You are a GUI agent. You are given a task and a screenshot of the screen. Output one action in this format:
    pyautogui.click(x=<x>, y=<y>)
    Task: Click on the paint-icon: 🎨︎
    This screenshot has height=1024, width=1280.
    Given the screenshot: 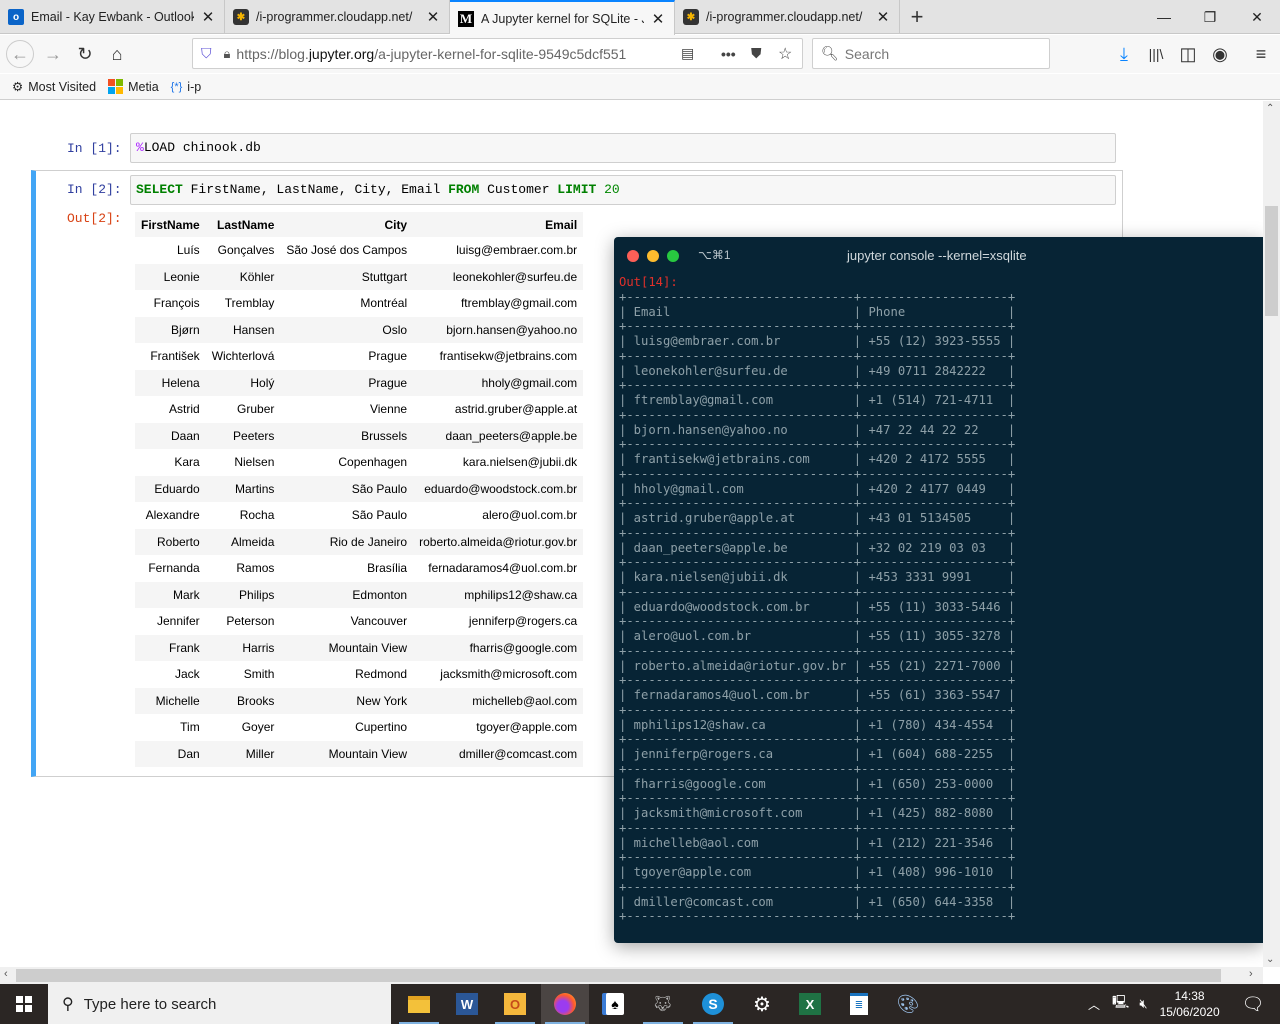 What is the action you would take?
    pyautogui.click(x=908, y=1004)
    